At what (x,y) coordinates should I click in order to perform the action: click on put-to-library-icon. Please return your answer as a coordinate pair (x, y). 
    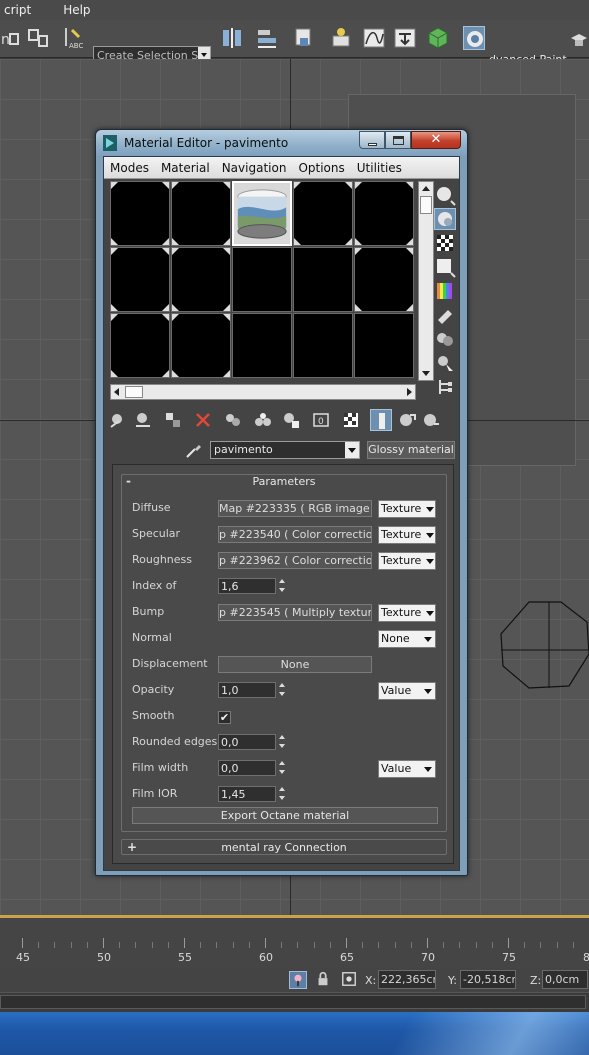
    Looking at the image, I should click on (291, 420).